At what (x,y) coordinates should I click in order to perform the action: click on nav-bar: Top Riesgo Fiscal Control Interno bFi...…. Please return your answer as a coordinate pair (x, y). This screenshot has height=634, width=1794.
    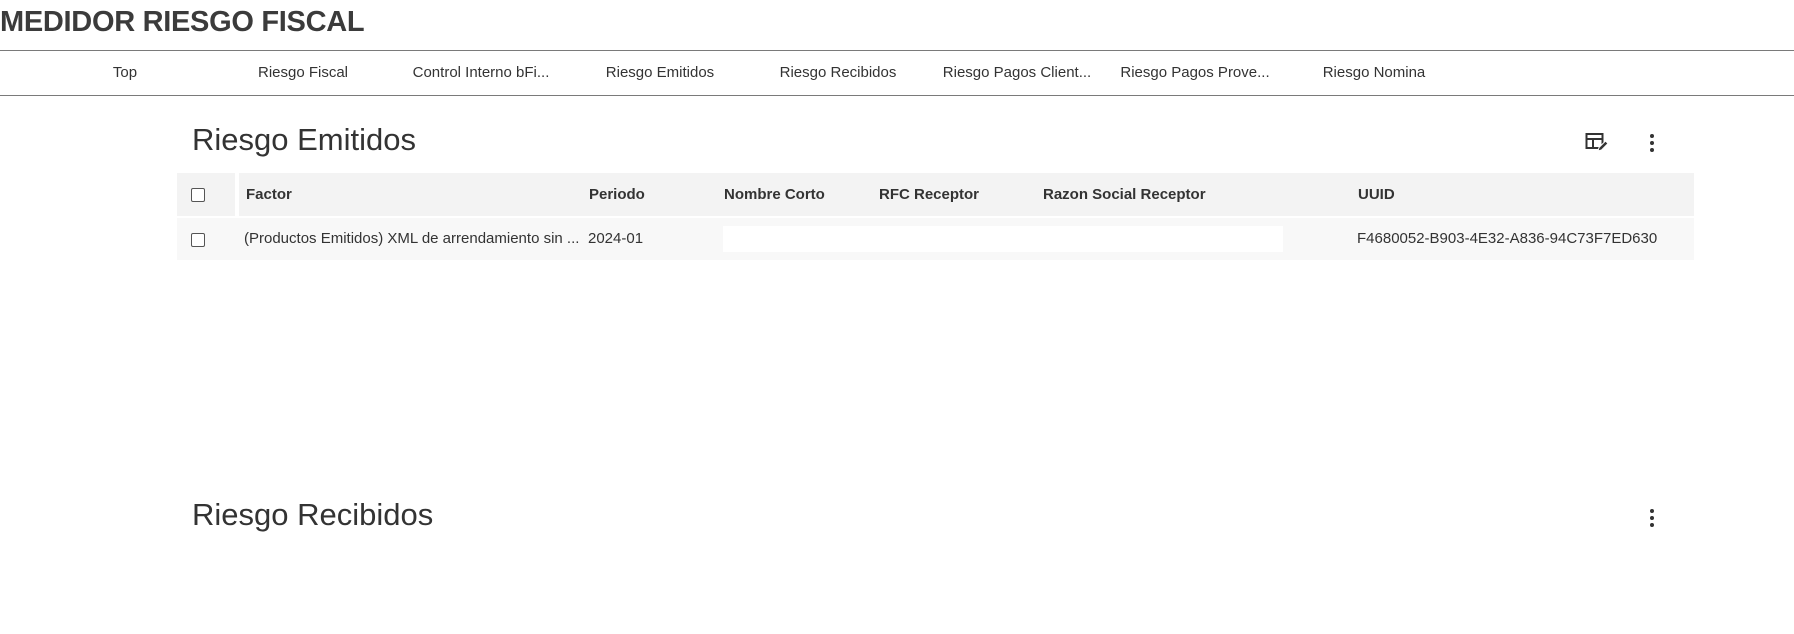
    Looking at the image, I should click on (897, 73).